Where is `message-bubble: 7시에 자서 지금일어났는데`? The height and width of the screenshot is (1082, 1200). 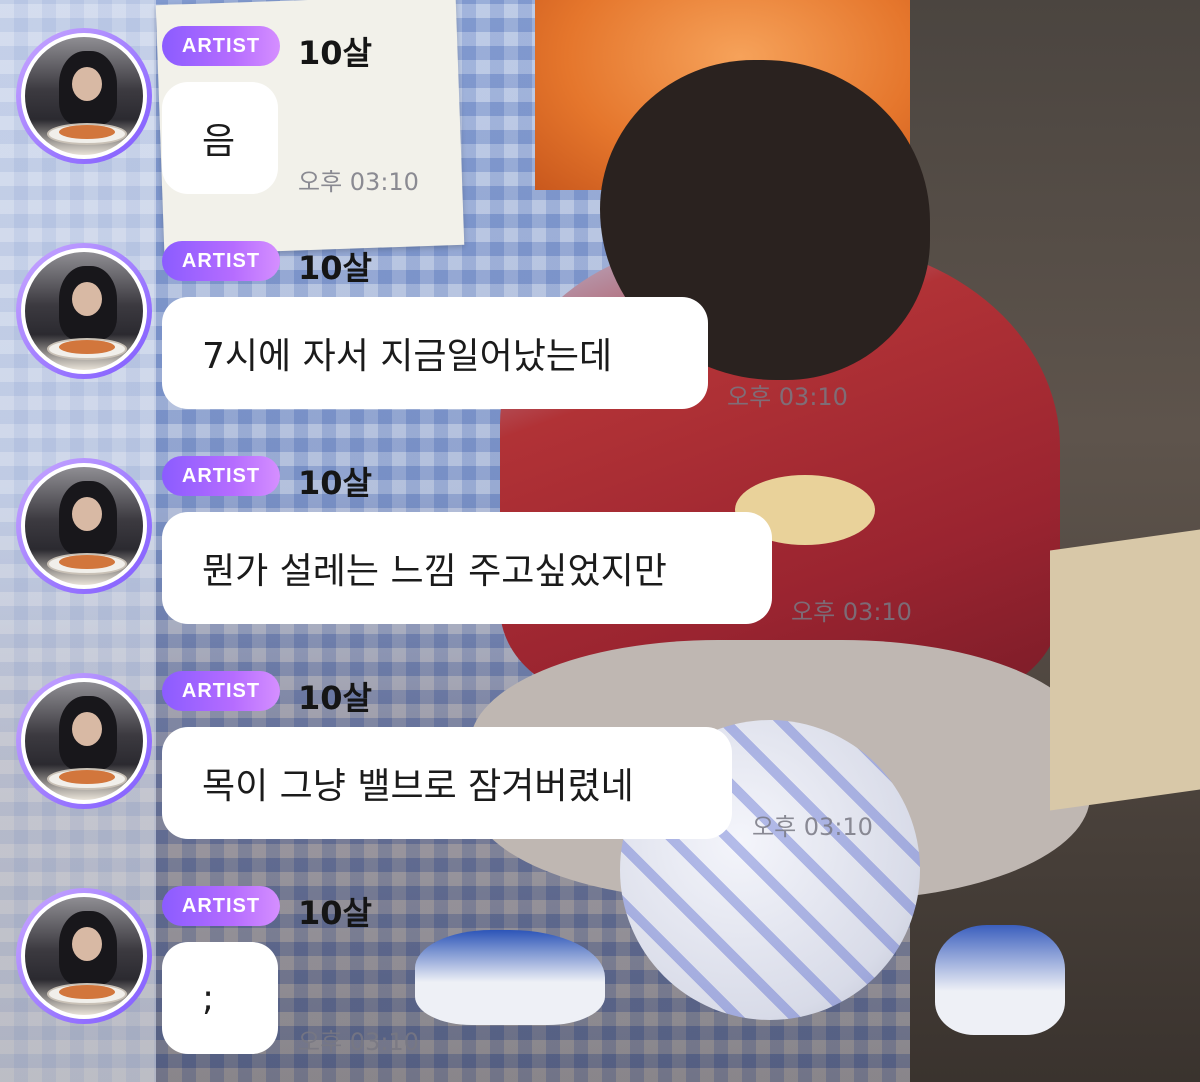
message-bubble: 7시에 자서 지금일어났는데 is located at coordinates (435, 353).